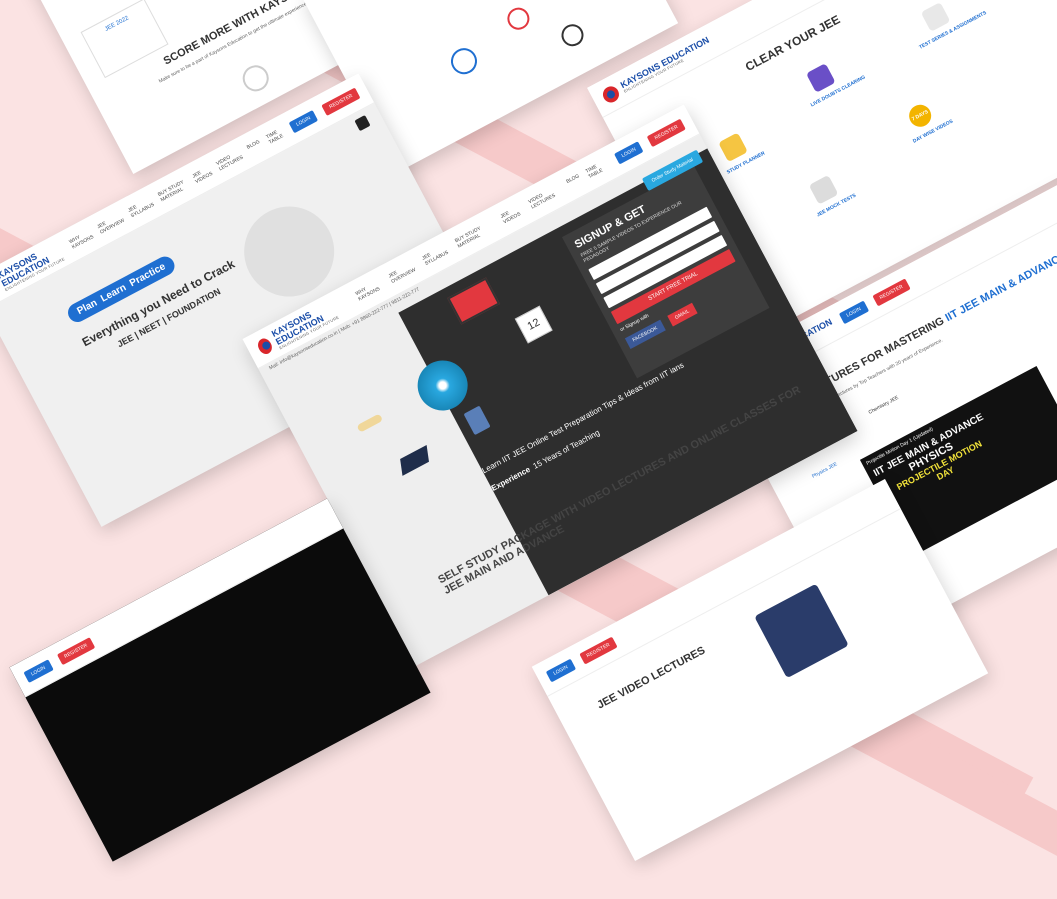 This screenshot has width=1057, height=899. What do you see at coordinates (148, 275) in the screenshot?
I see `practice-label: Practice` at bounding box center [148, 275].